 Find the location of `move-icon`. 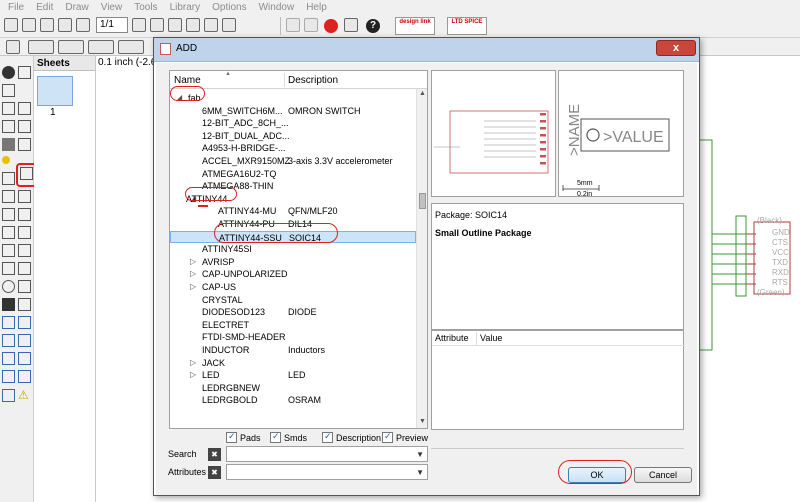

move-icon is located at coordinates (8, 108).